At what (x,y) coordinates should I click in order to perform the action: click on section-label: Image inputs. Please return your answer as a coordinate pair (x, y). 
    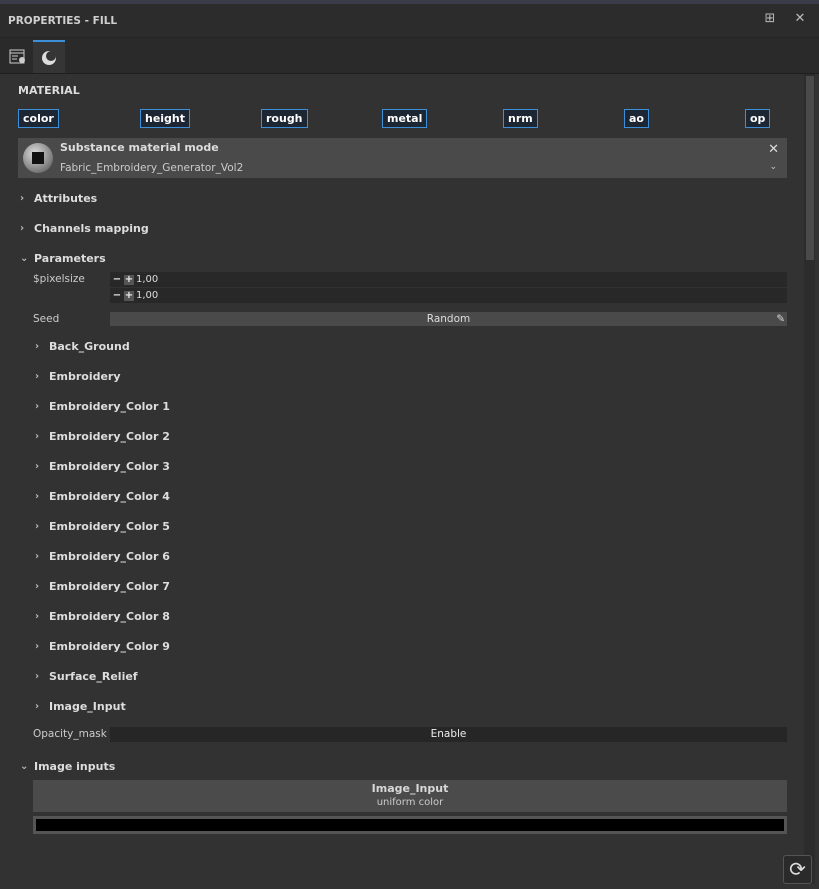
    Looking at the image, I should click on (75, 766).